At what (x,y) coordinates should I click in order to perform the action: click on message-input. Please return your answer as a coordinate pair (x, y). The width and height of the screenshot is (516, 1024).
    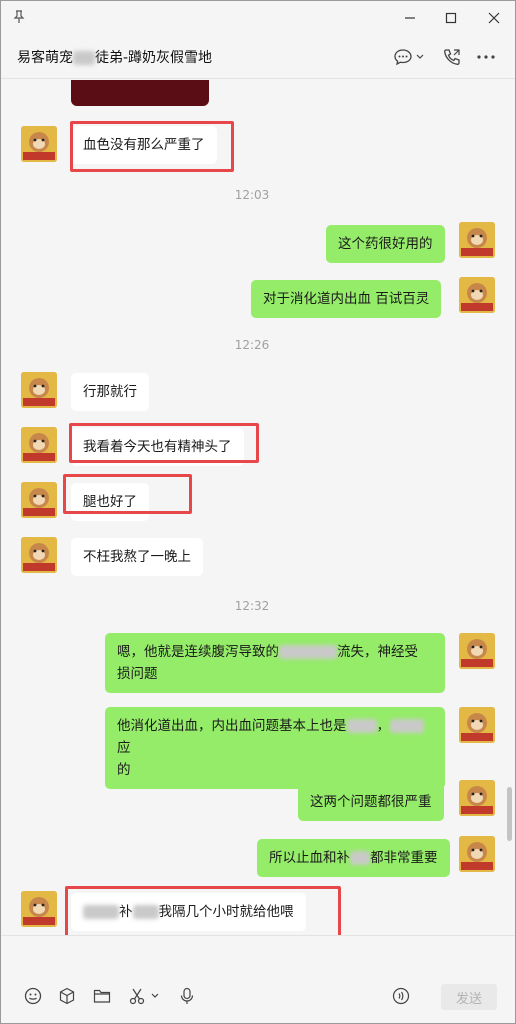
    Looking at the image, I should click on (257, 960).